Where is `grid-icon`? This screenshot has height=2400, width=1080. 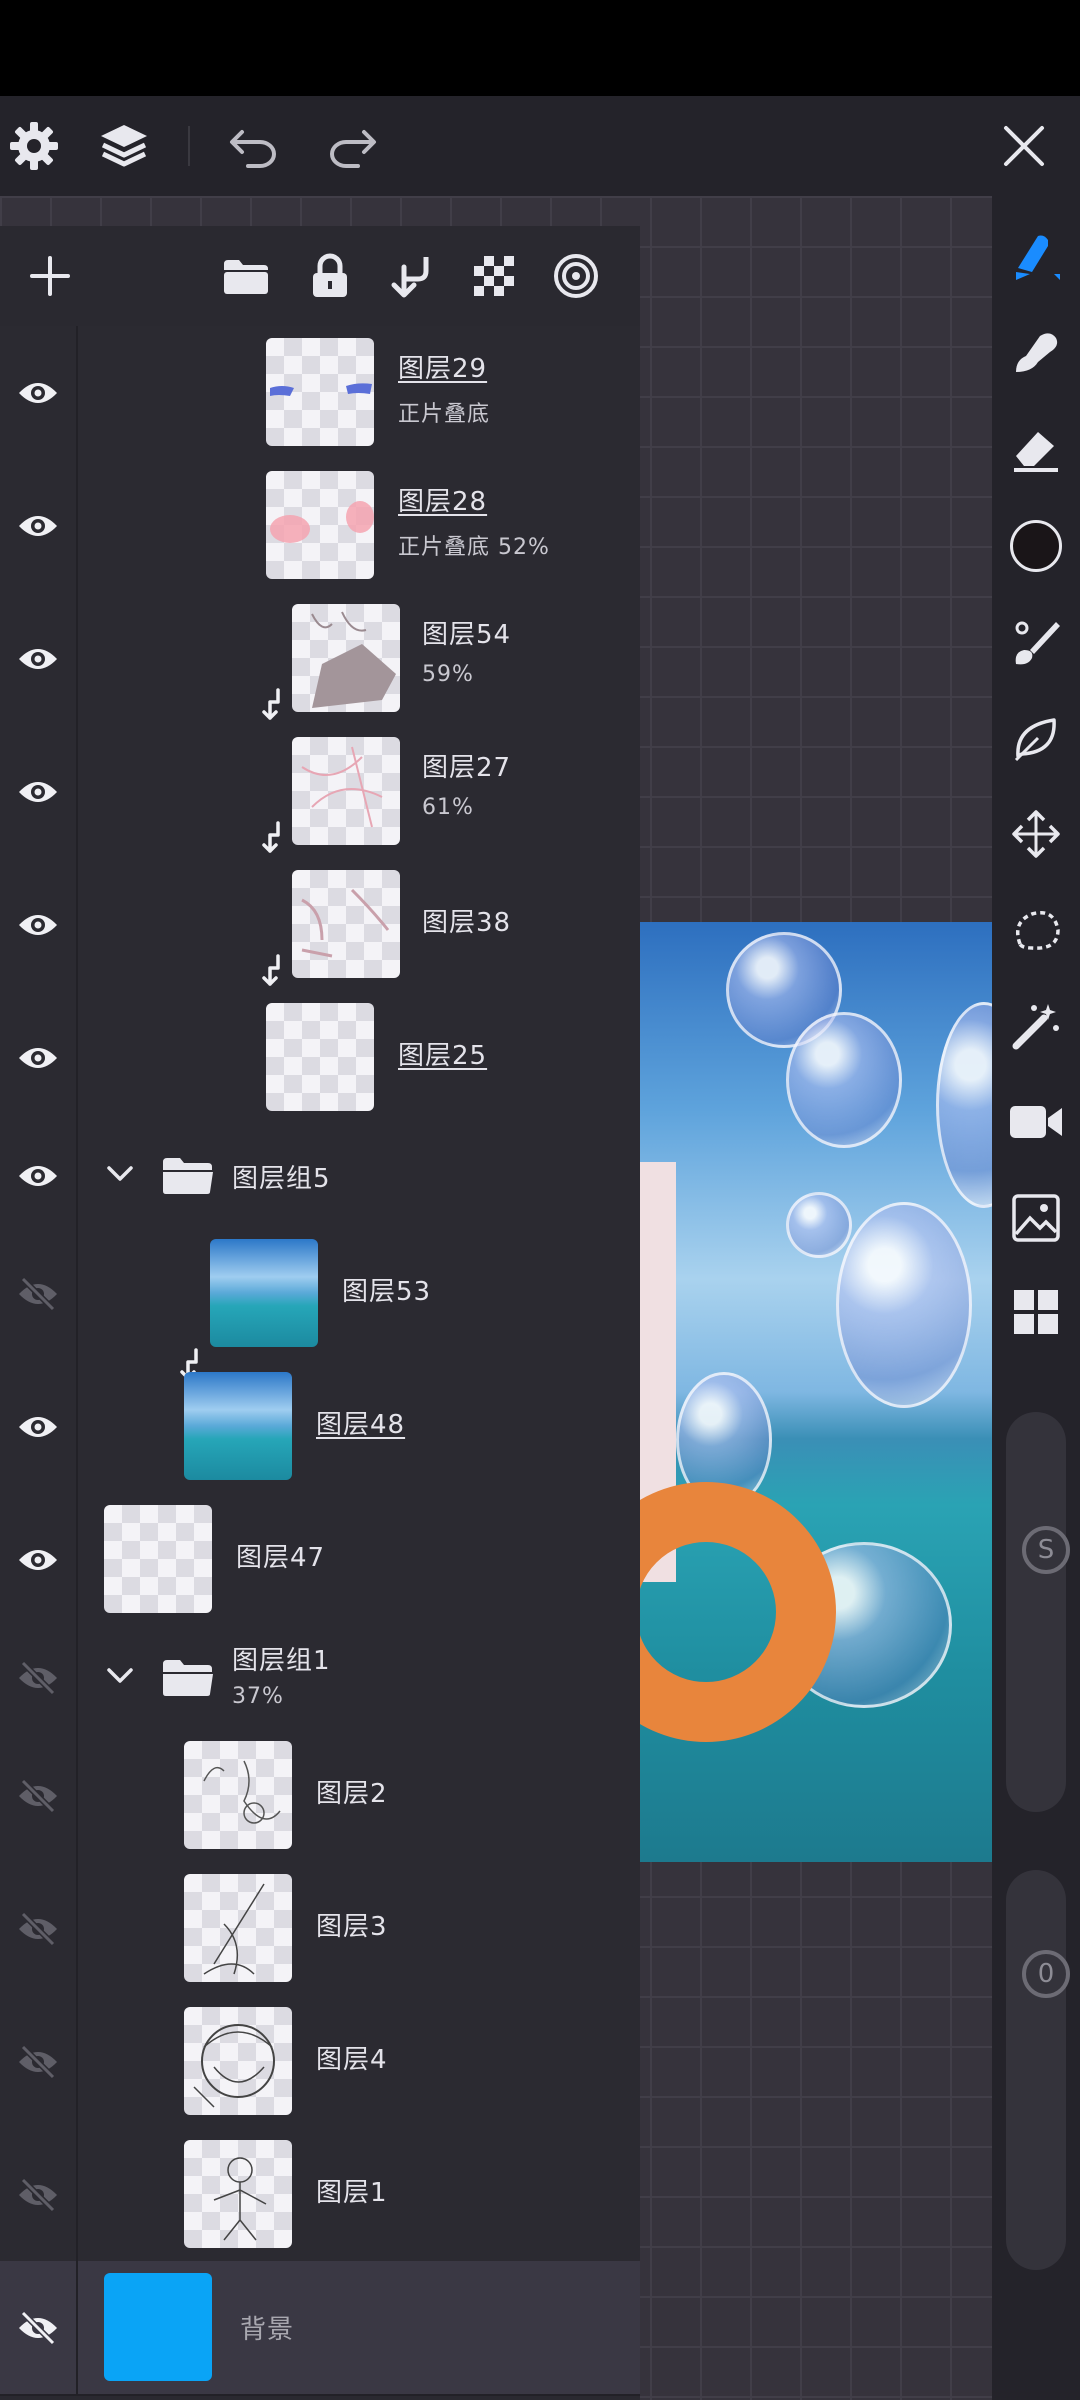
grid-icon is located at coordinates (1036, 1312).